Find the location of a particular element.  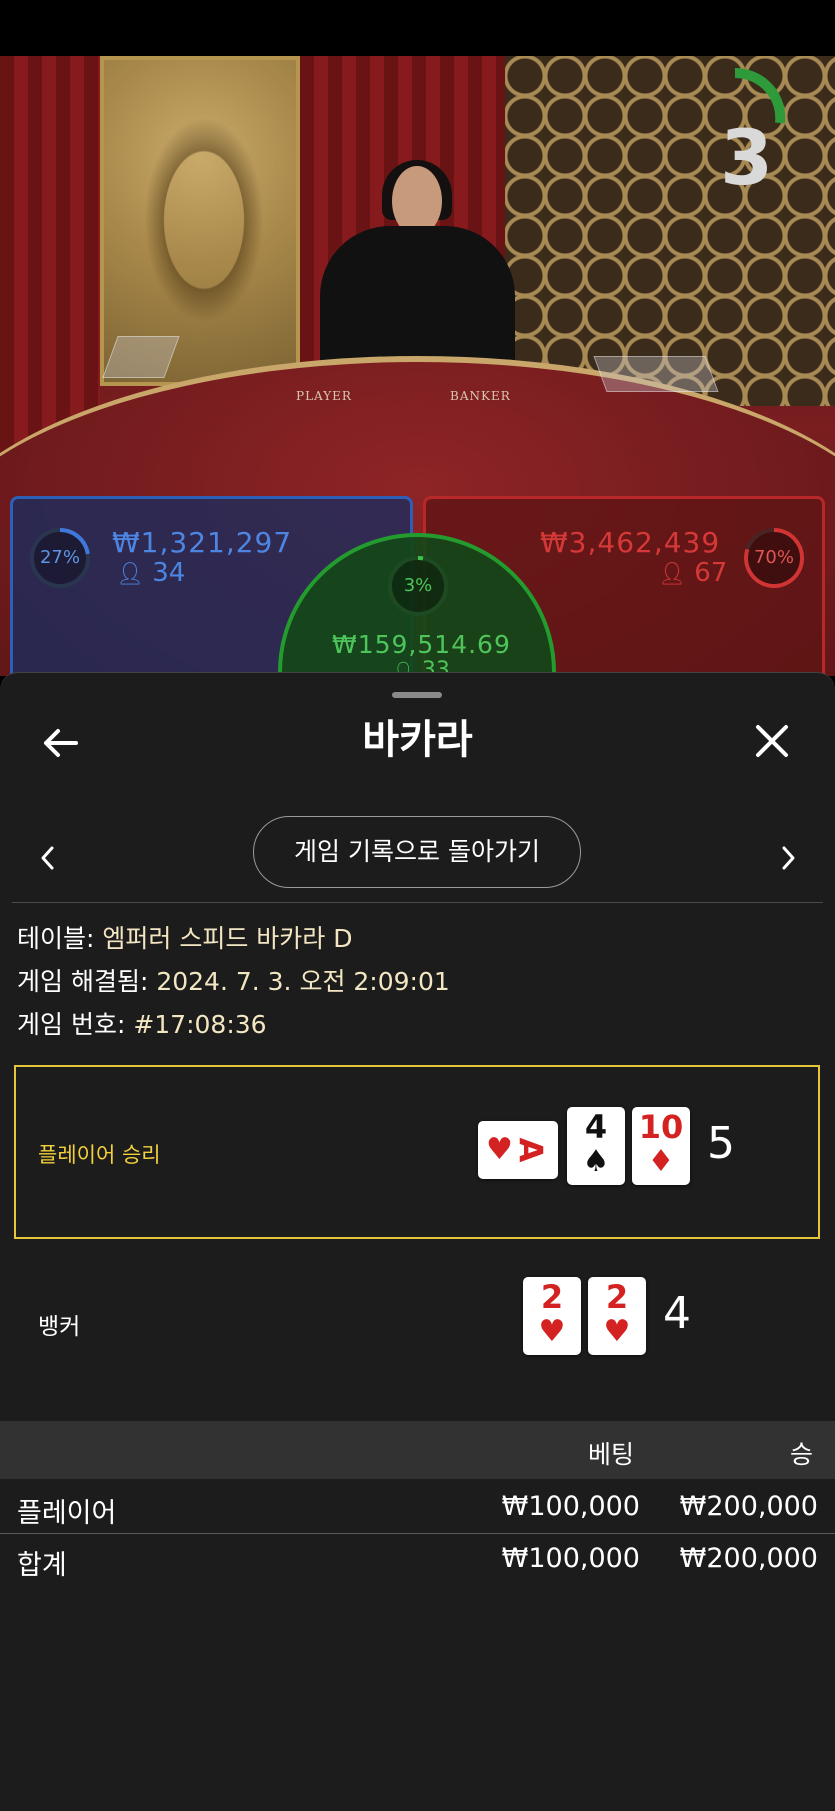

card-suit: ♠ is located at coordinates (596, 1161).